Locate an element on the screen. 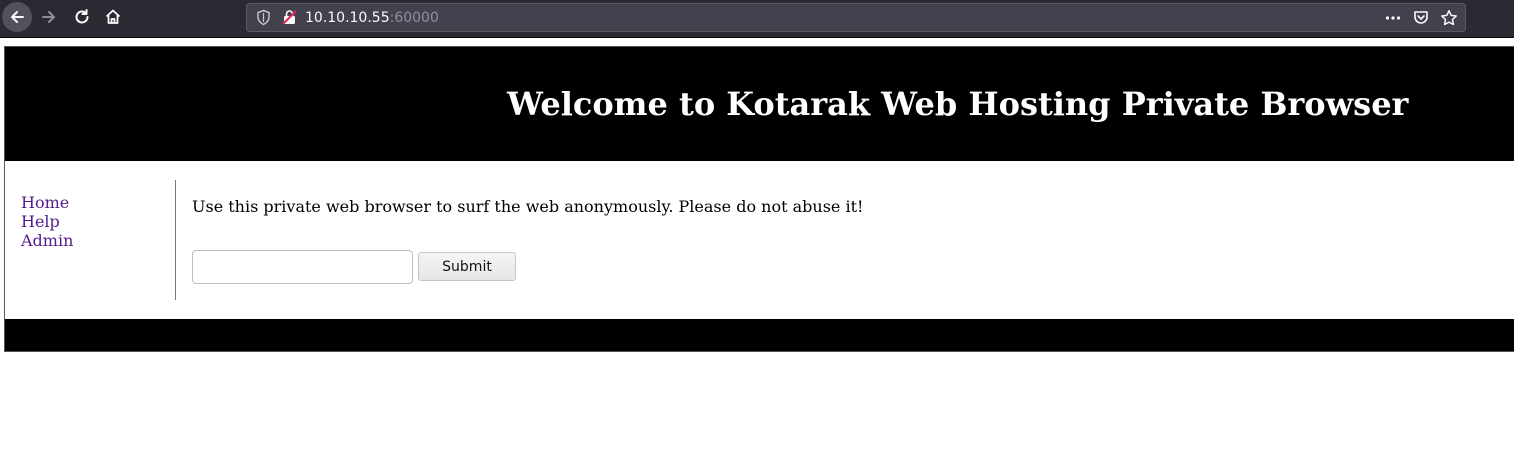 Image resolution: width=1514 pixels, height=464 pixels. pocket-icon is located at coordinates (1421, 18).